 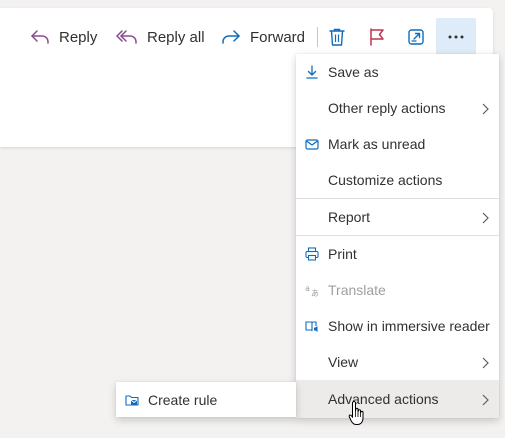 I want to click on menu-item-label: Save as, so click(x=353, y=72).